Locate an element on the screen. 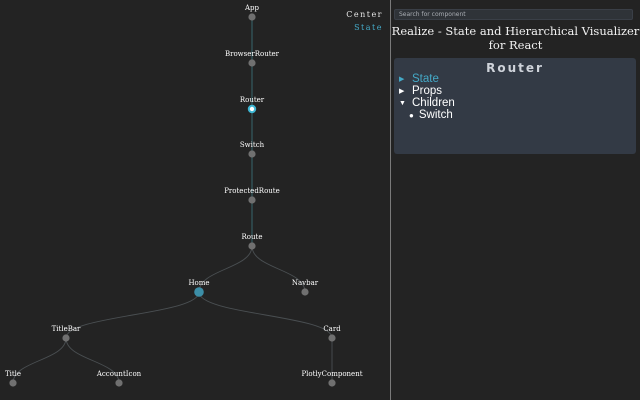 This screenshot has width=640, height=400. child-label: Switch is located at coordinates (435, 115).